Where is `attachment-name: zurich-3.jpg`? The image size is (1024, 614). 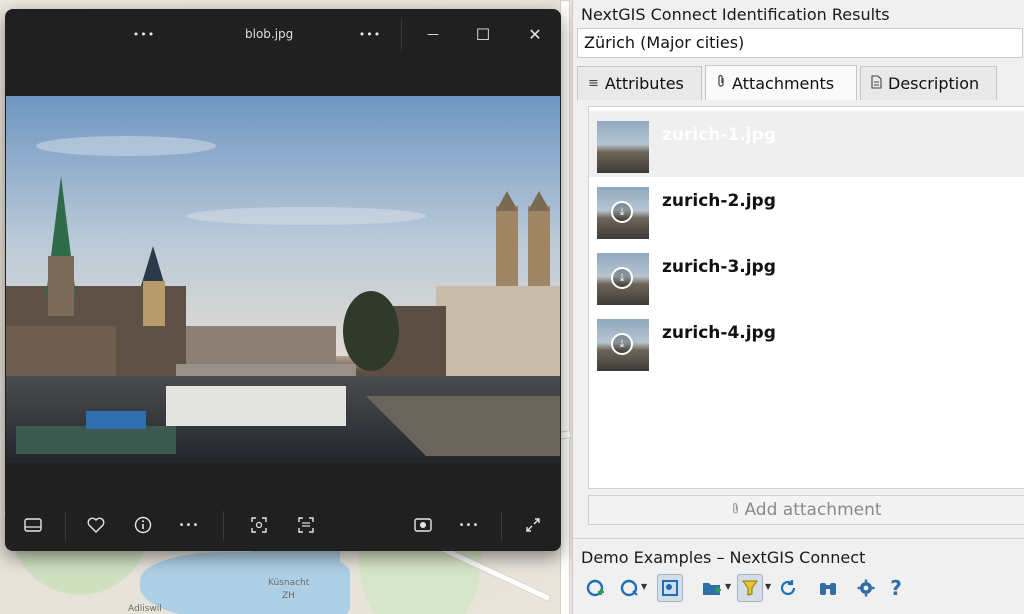
attachment-name: zurich-3.jpg is located at coordinates (719, 267).